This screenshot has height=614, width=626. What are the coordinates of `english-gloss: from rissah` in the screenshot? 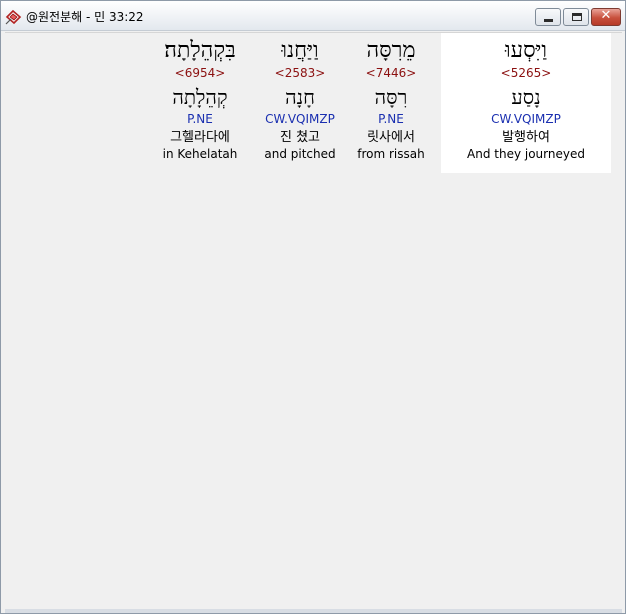 It's located at (391, 154).